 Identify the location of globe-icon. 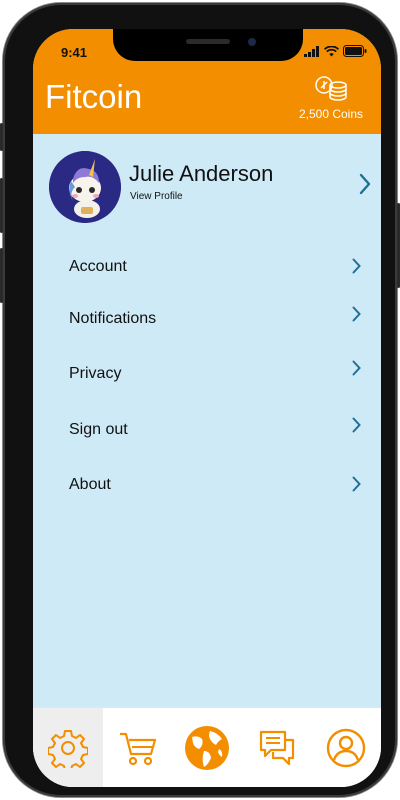
(206, 747).